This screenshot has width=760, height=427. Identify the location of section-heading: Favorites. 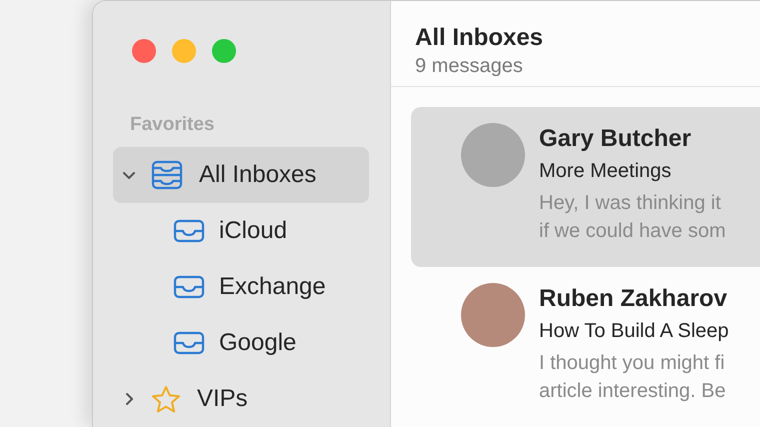
(172, 125).